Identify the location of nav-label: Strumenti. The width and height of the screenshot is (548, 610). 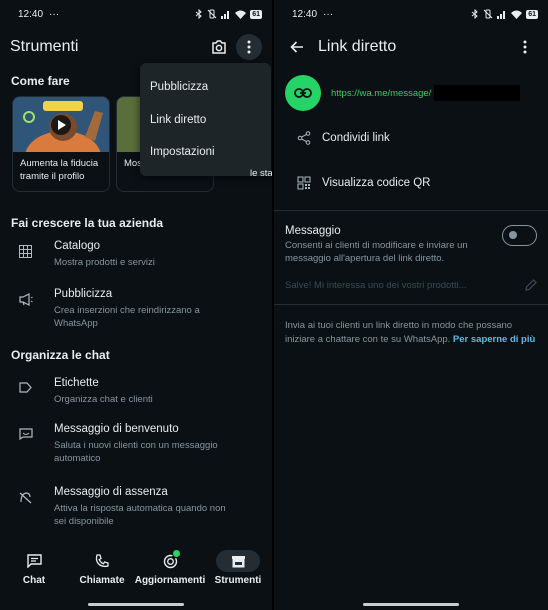
(238, 580).